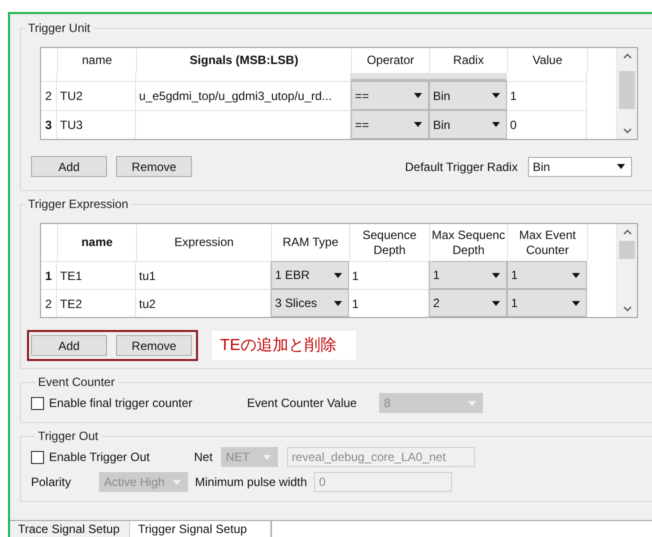 Image resolution: width=652 pixels, height=537 pixels. Describe the element at coordinates (204, 242) in the screenshot. I see `column-header: Expression` at that location.